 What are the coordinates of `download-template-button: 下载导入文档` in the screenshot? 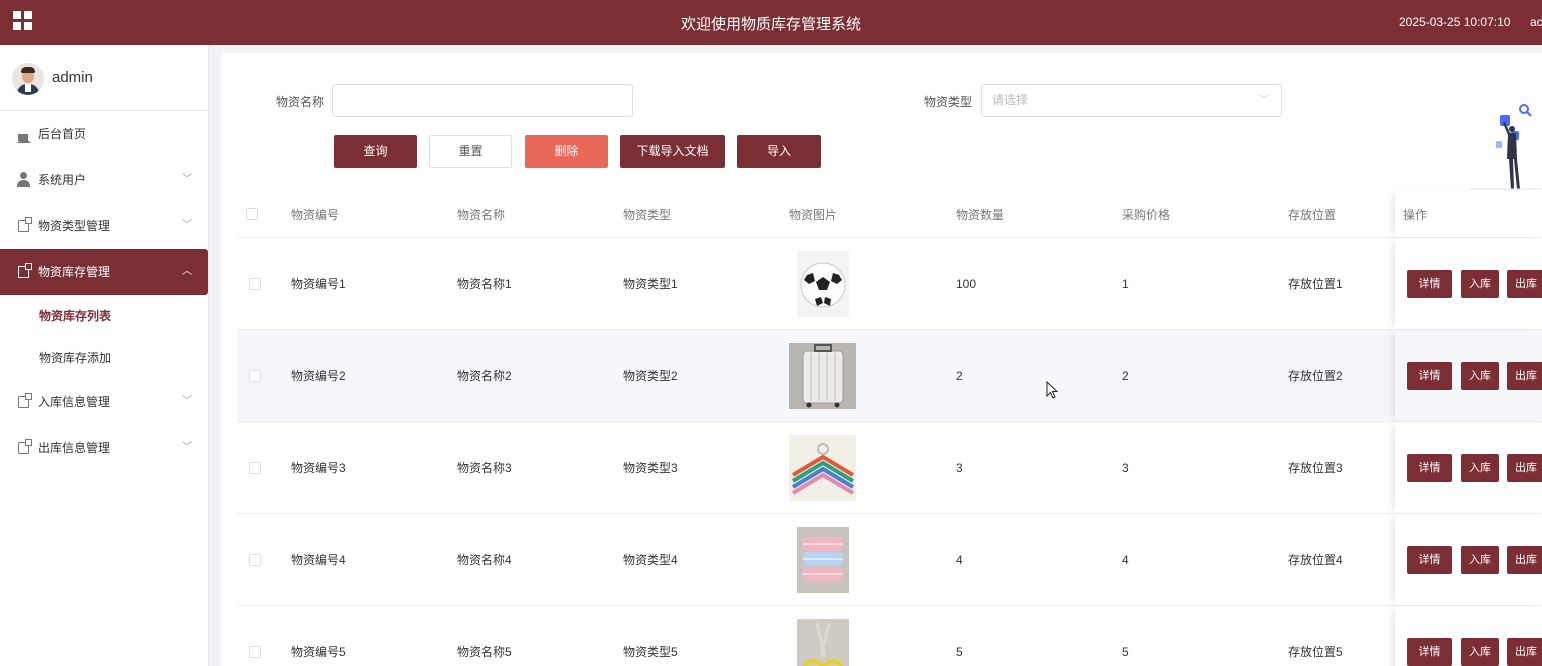 It's located at (672, 151).